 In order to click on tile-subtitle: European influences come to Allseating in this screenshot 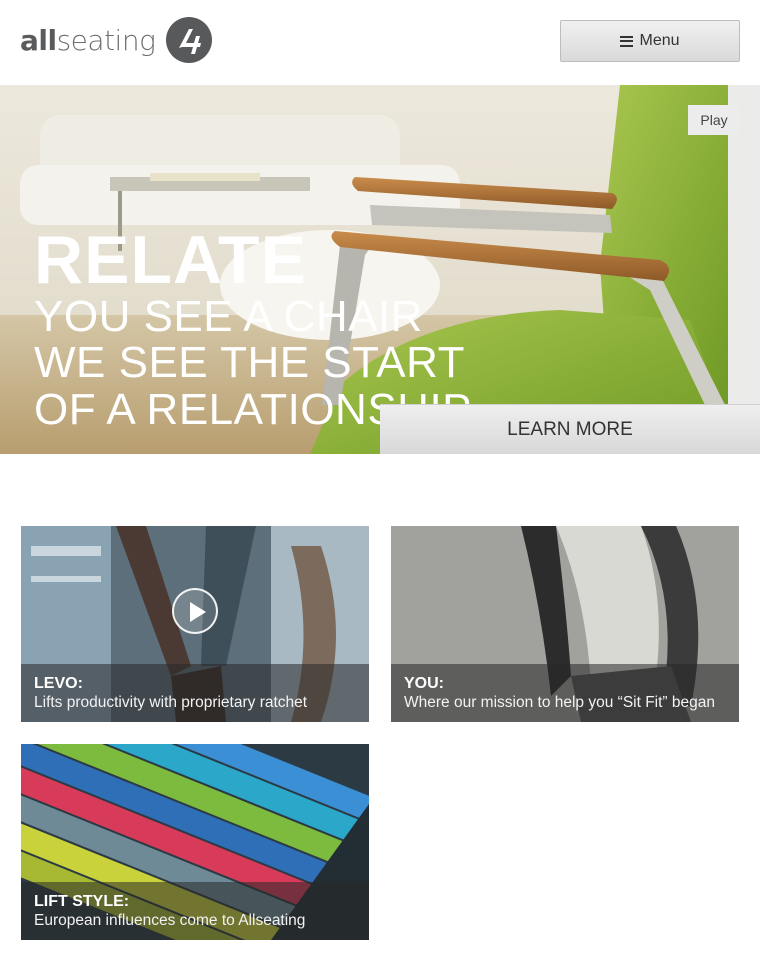, I will do `click(170, 920)`.